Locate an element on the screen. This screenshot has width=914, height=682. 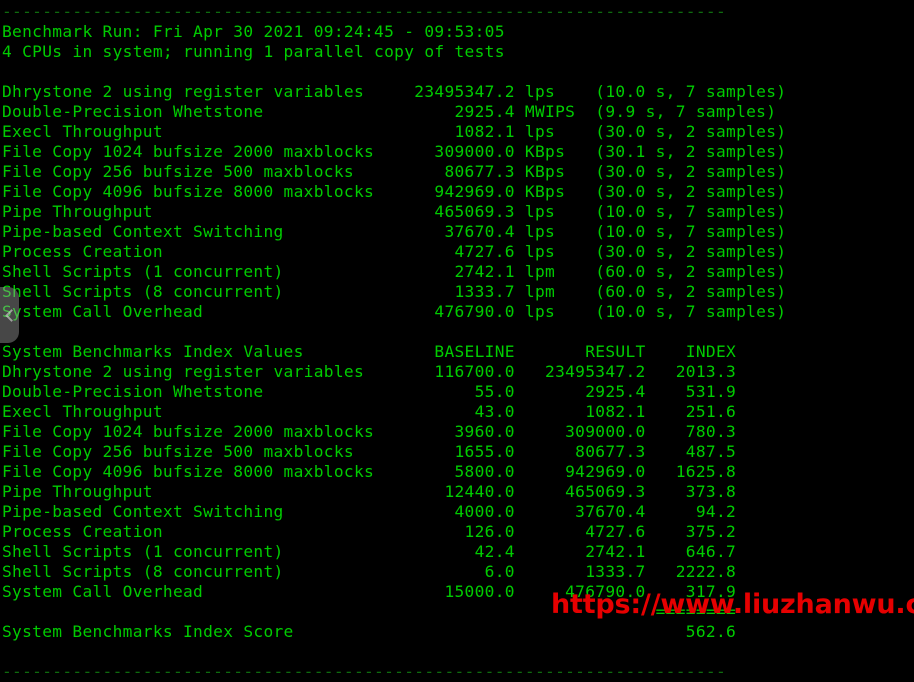
site-watermark: https://www.liuzhanwu.cn is located at coordinates (732, 604).